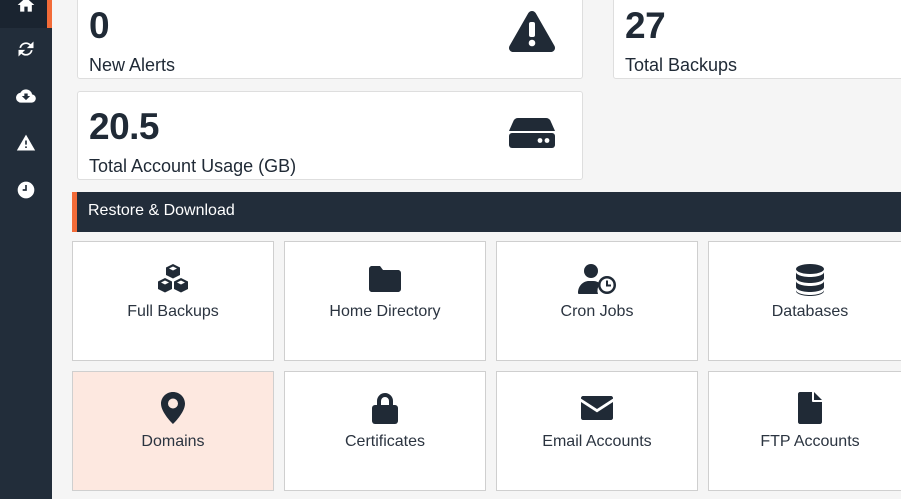  What do you see at coordinates (124, 126) in the screenshot?
I see `account-usage-value: 20.5` at bounding box center [124, 126].